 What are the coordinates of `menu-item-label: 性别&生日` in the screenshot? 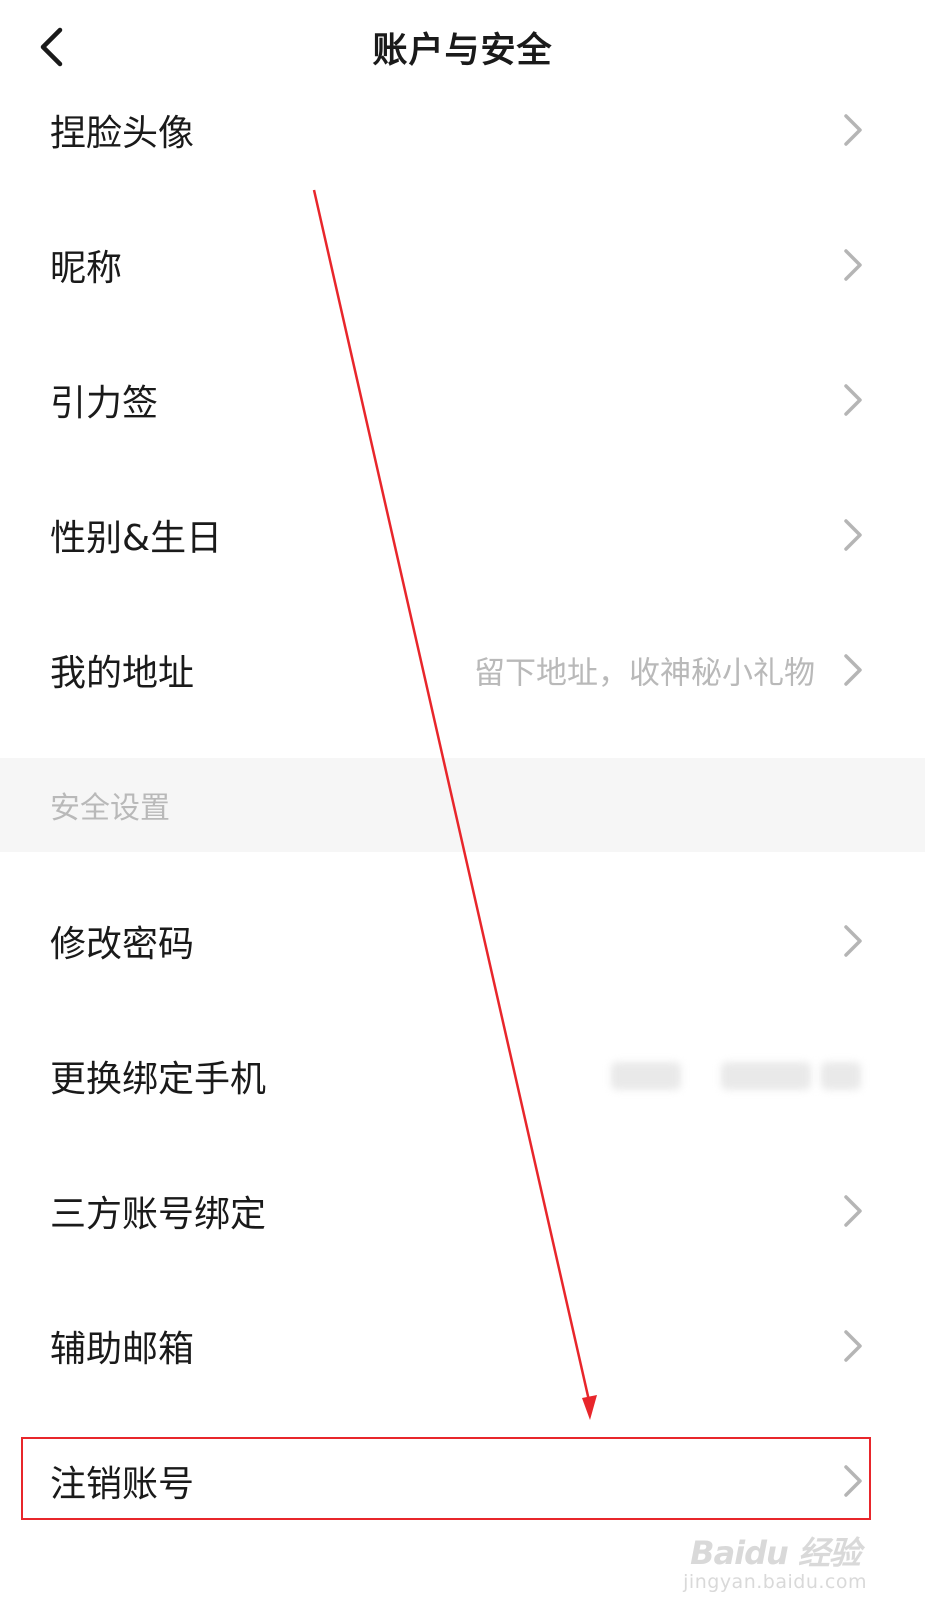 It's located at (136, 538).